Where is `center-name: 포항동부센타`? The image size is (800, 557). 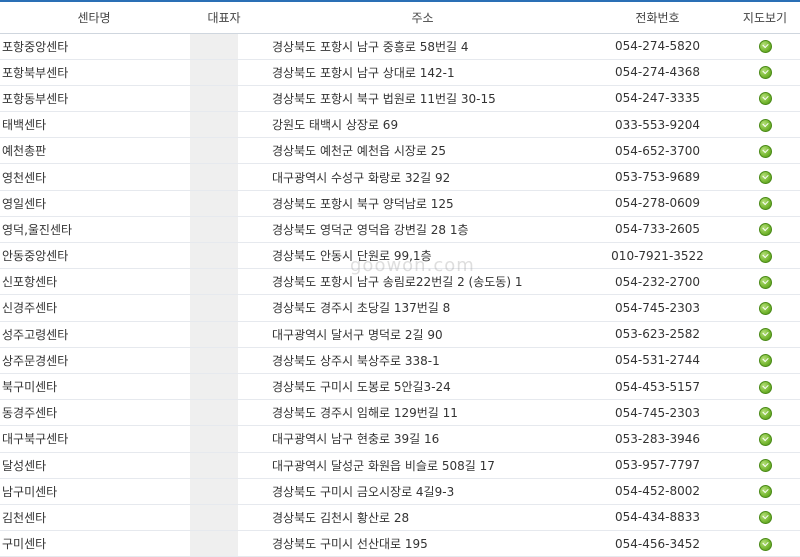
center-name: 포항동부센타 is located at coordinates (94, 99).